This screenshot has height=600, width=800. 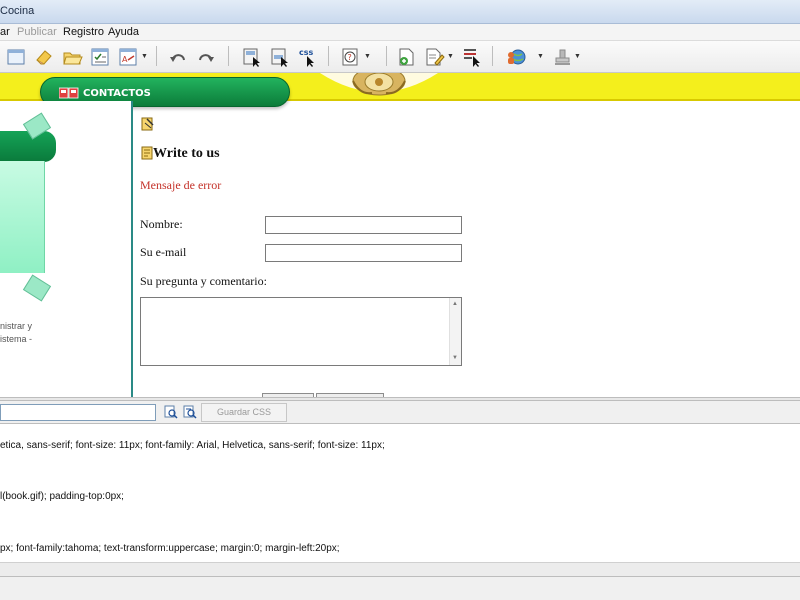 I want to click on stamp-icon, so click(x=561, y=56).